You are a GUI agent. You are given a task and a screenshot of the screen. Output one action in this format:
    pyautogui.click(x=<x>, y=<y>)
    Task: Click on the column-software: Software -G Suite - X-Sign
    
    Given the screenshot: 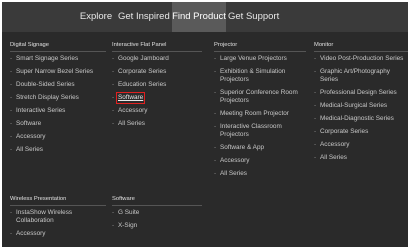 What is the action you would take?
    pyautogui.click(x=157, y=214)
    